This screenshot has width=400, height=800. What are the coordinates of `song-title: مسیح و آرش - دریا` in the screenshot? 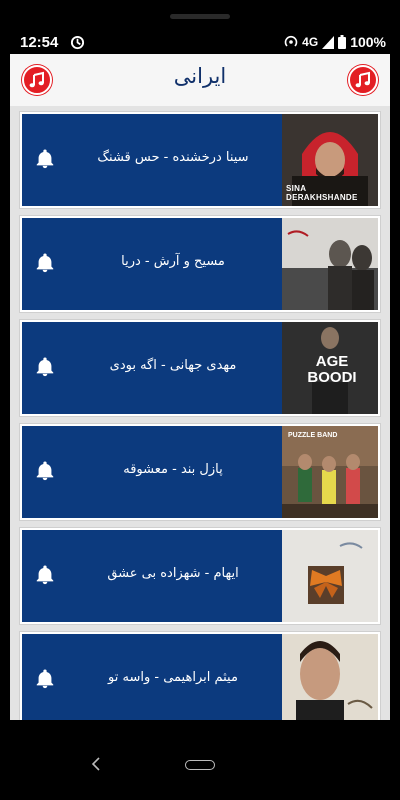 It's located at (173, 261).